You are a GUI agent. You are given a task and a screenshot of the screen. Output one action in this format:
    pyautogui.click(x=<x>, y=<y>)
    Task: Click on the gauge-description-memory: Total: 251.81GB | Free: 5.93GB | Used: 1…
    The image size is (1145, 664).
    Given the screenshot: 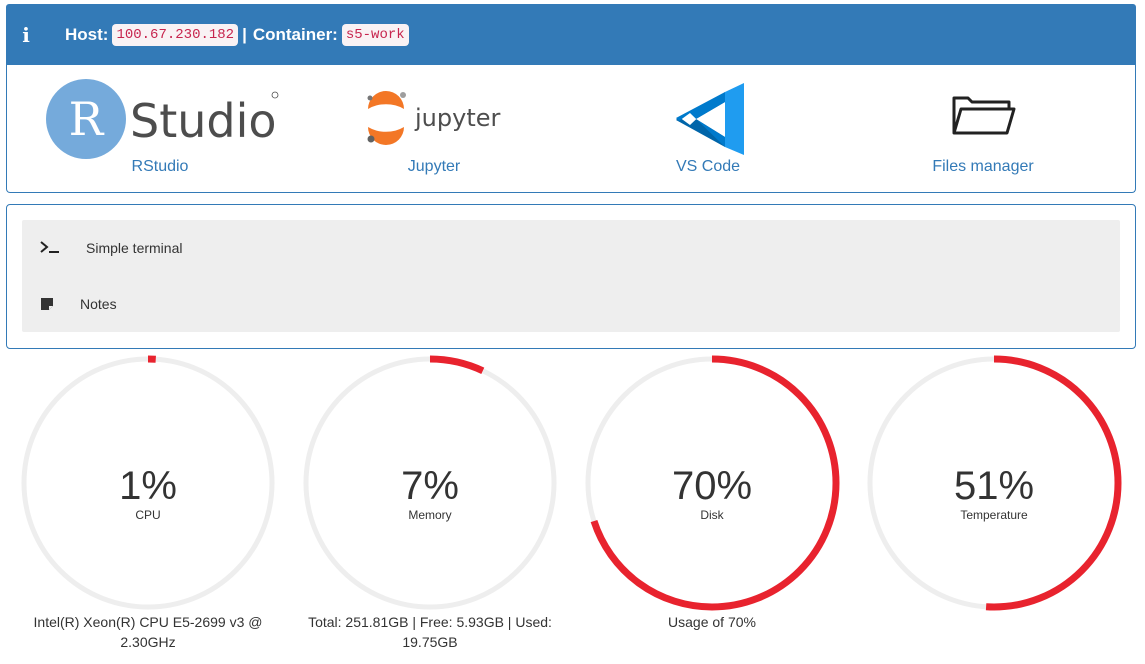 What is the action you would take?
    pyautogui.click(x=430, y=632)
    